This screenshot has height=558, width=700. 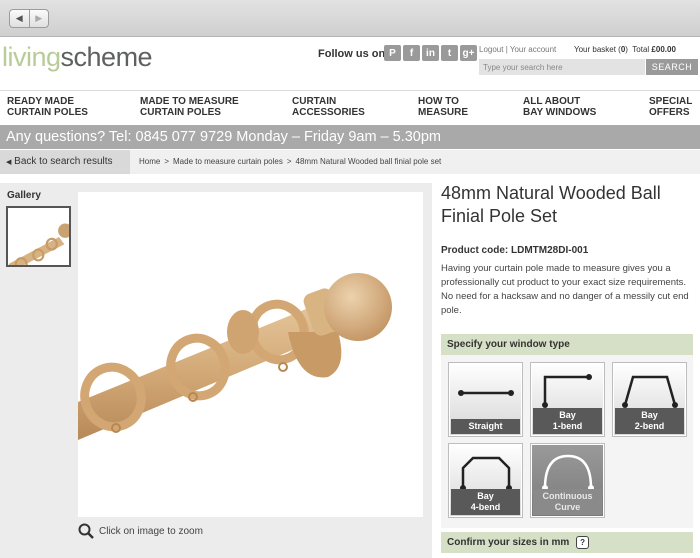 I want to click on curtain-pole-thumbnail-image, so click(x=40, y=247).